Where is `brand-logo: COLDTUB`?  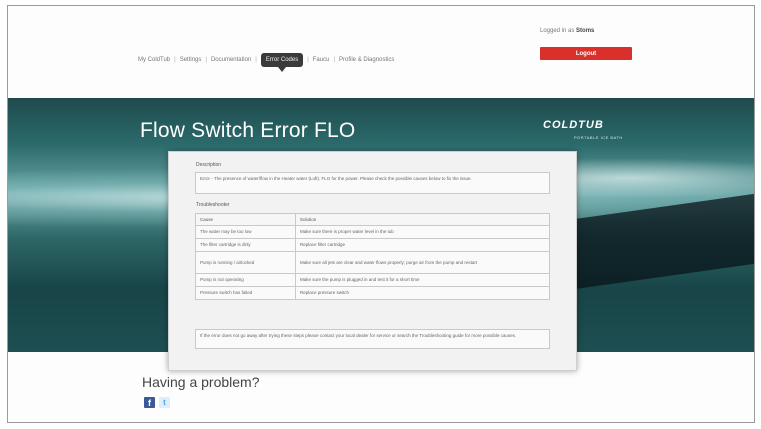 brand-logo: COLDTUB is located at coordinates (573, 125).